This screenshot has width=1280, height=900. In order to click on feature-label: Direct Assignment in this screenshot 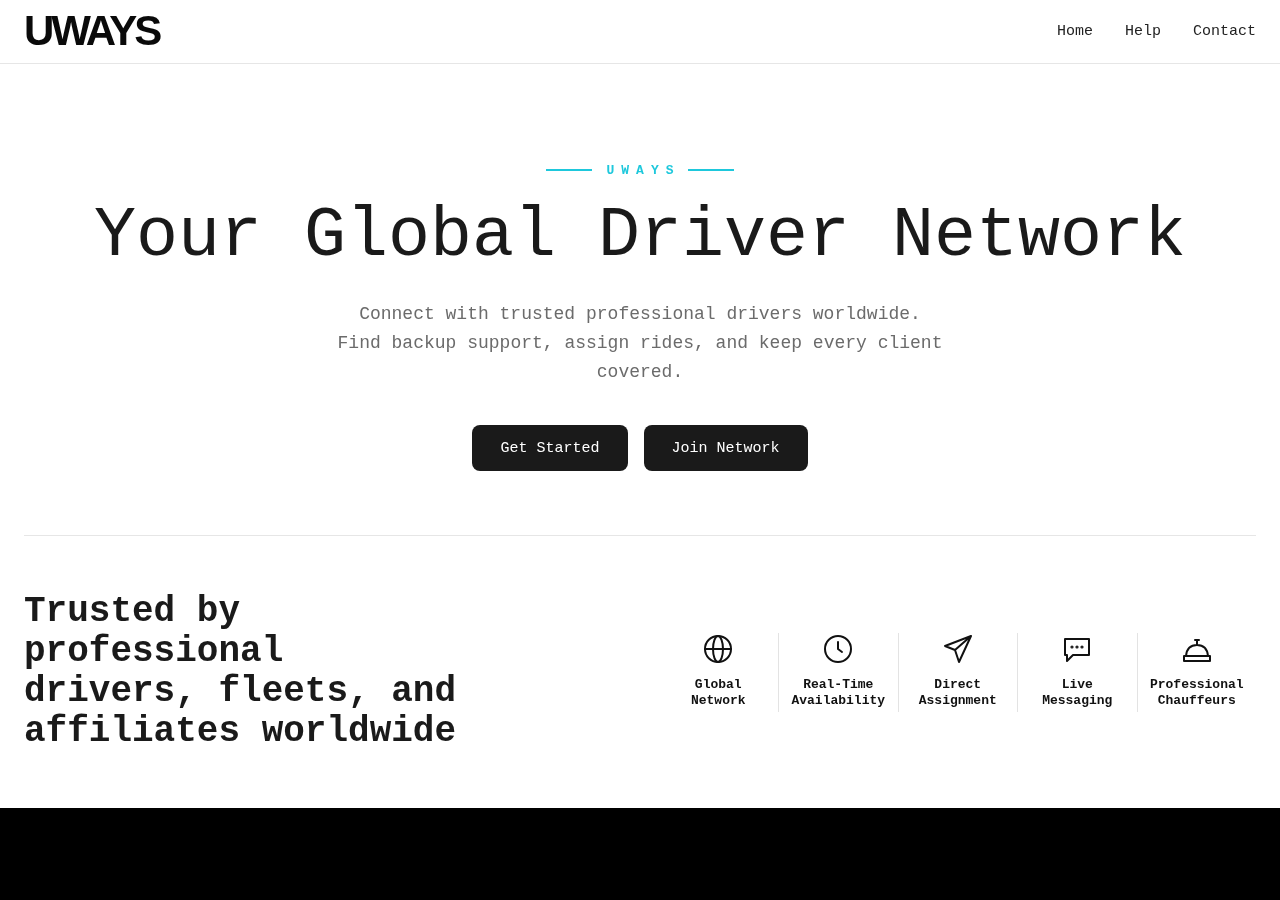, I will do `click(957, 692)`.